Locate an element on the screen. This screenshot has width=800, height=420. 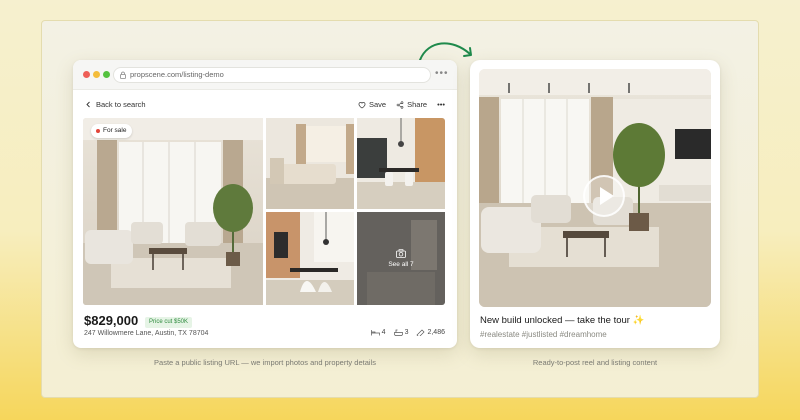
dining-room-photo is located at coordinates (401, 163).